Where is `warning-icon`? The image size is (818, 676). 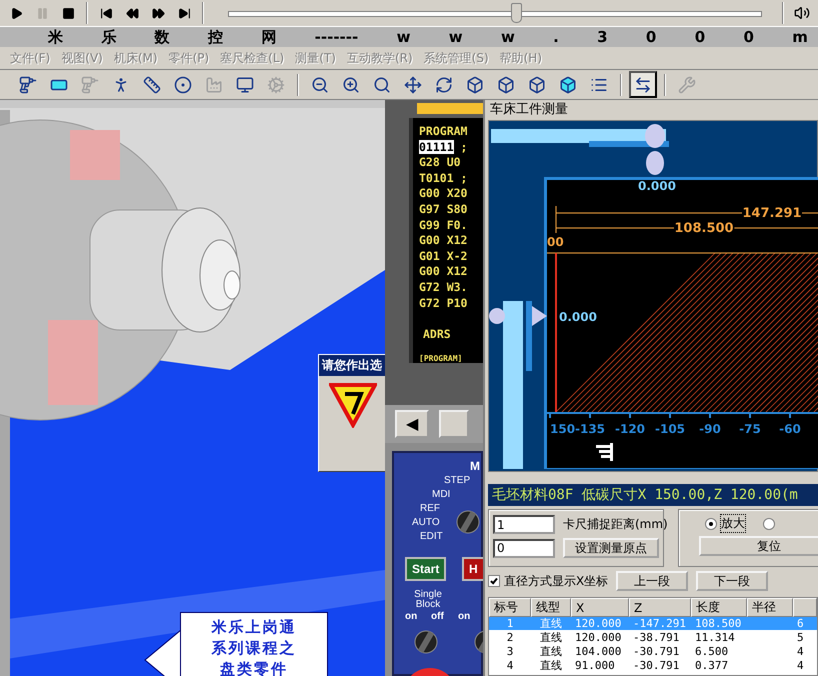
warning-icon is located at coordinates (353, 405).